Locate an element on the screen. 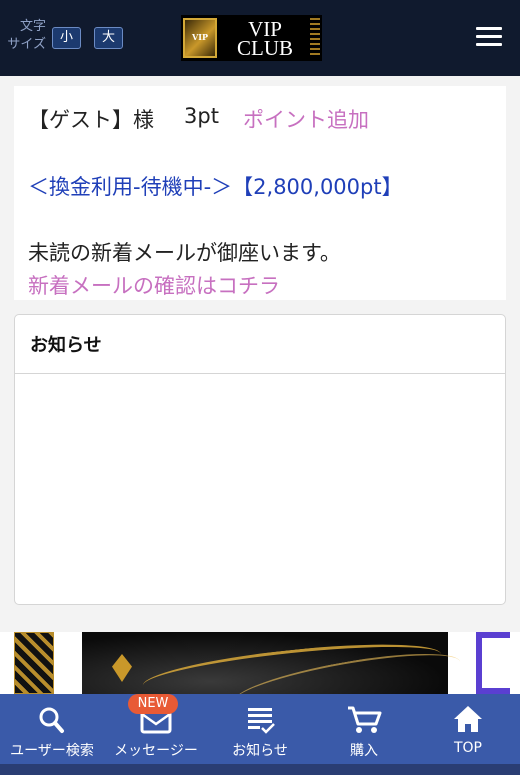  vip-emblem-icon: VIP is located at coordinates (200, 38).